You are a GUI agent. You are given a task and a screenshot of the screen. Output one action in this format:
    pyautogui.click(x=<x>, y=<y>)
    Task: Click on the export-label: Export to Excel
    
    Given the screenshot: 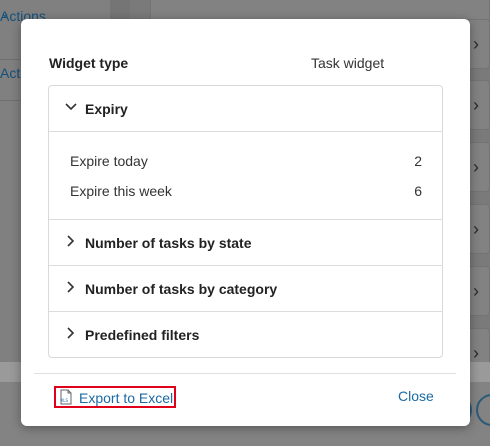 What is the action you would take?
    pyautogui.click(x=126, y=398)
    